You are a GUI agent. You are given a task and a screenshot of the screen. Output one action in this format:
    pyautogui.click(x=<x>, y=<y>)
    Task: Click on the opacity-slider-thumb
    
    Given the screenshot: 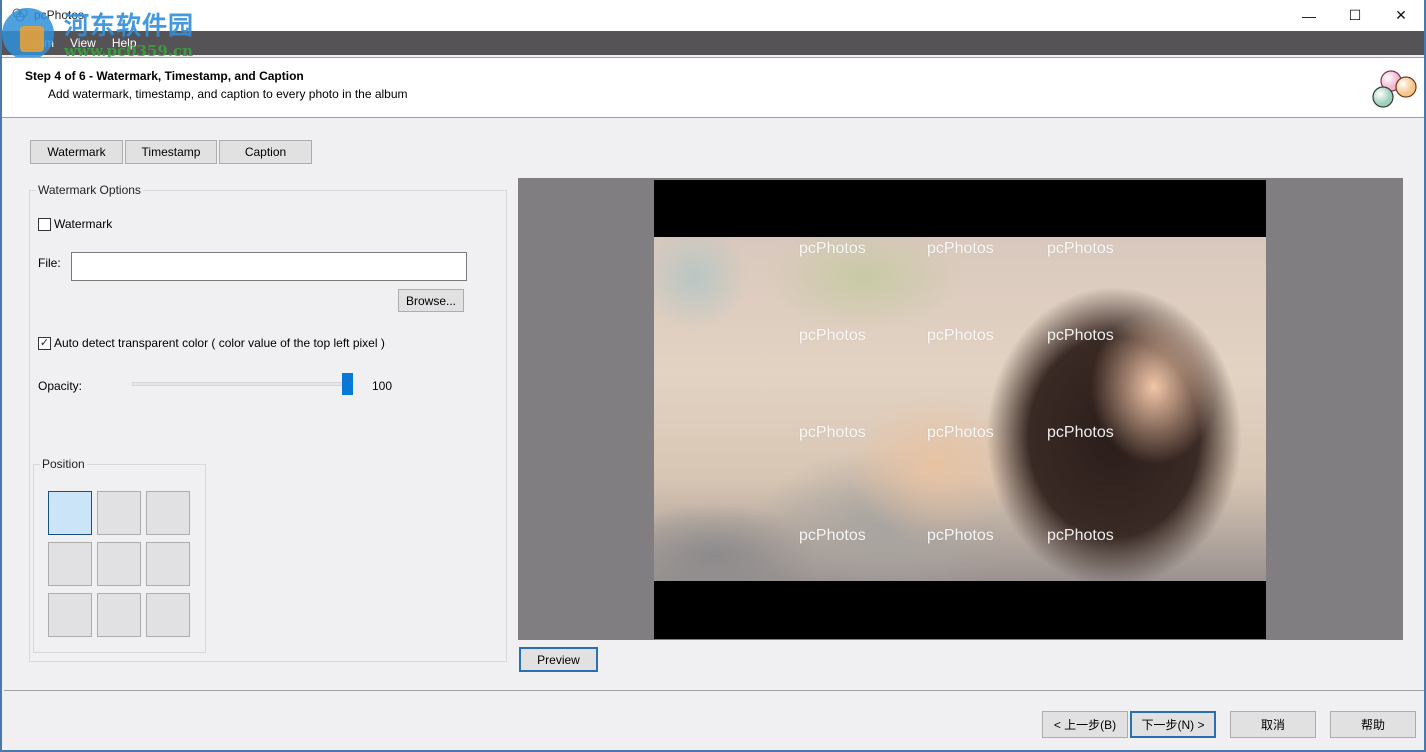 What is the action you would take?
    pyautogui.click(x=347, y=384)
    